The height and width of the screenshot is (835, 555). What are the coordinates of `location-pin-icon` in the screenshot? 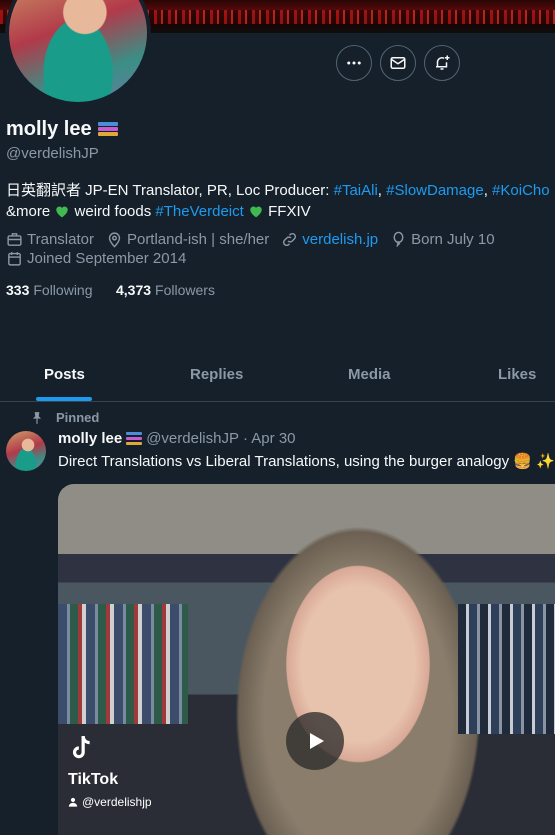 It's located at (114, 240).